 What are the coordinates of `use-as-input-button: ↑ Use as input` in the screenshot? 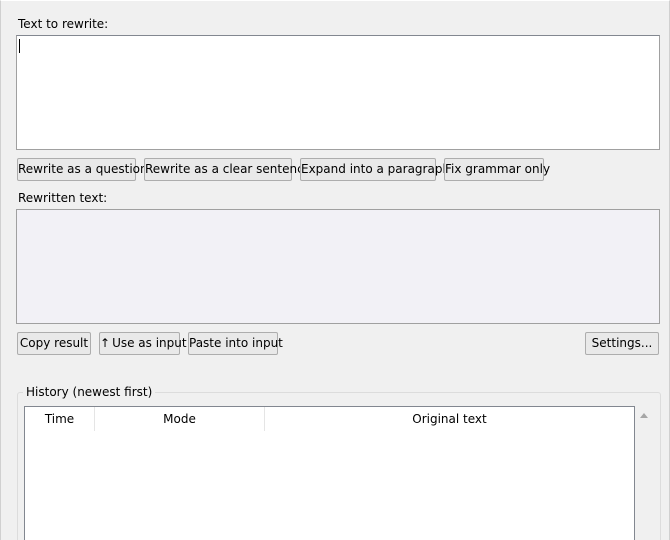 It's located at (143, 343).